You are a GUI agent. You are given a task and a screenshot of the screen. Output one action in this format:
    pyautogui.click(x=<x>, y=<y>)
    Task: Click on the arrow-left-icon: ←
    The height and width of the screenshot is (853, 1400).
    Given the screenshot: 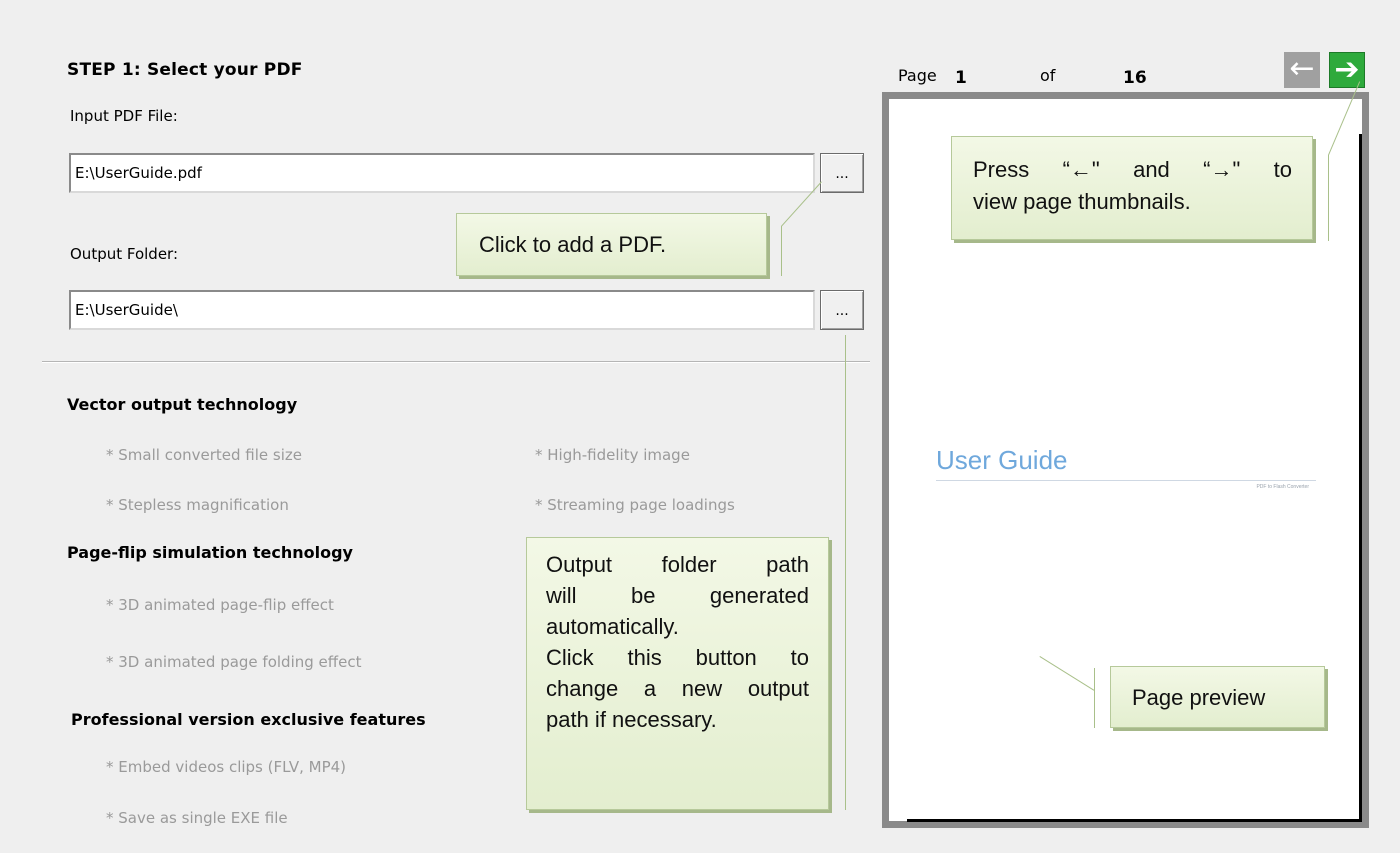 What is the action you would take?
    pyautogui.click(x=1302, y=70)
    